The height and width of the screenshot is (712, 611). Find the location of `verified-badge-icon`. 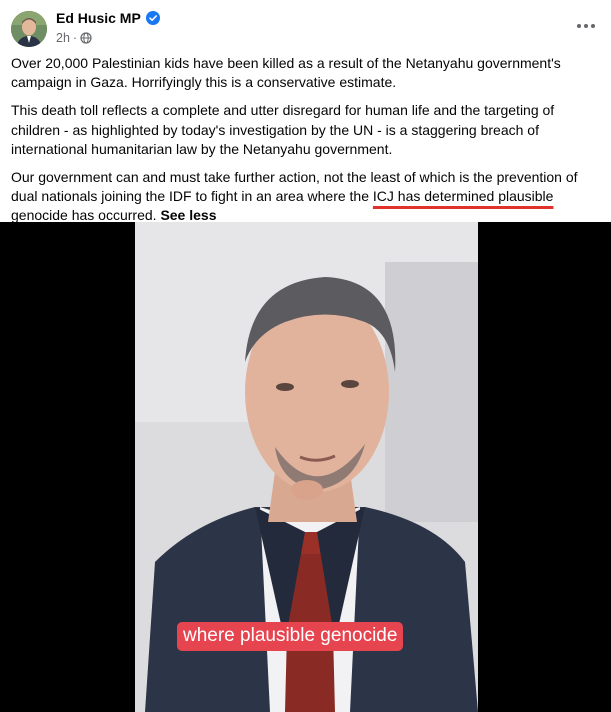

verified-badge-icon is located at coordinates (152, 18).